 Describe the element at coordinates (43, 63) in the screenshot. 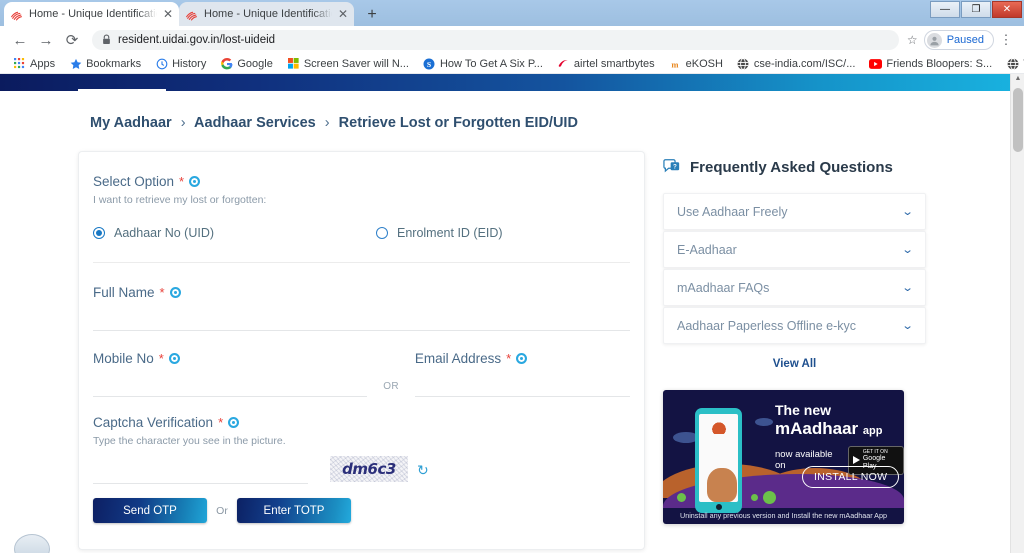

I see `bookmark-label: Apps` at that location.